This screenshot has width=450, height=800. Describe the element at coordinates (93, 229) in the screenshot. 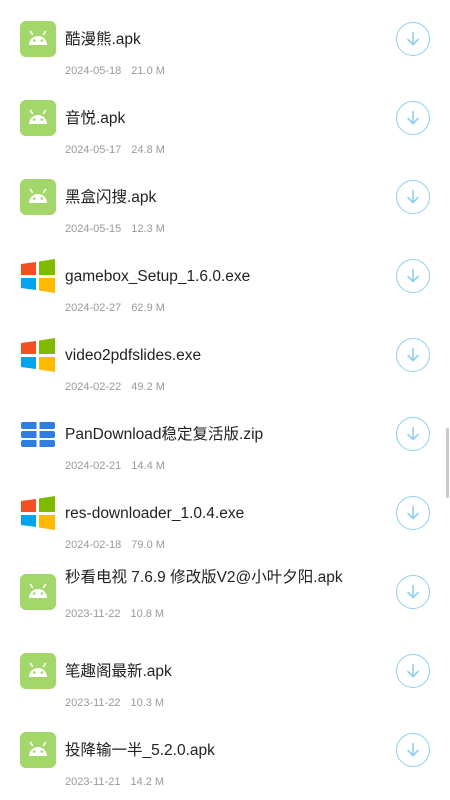

I see `file-date: 2024-05-15` at that location.